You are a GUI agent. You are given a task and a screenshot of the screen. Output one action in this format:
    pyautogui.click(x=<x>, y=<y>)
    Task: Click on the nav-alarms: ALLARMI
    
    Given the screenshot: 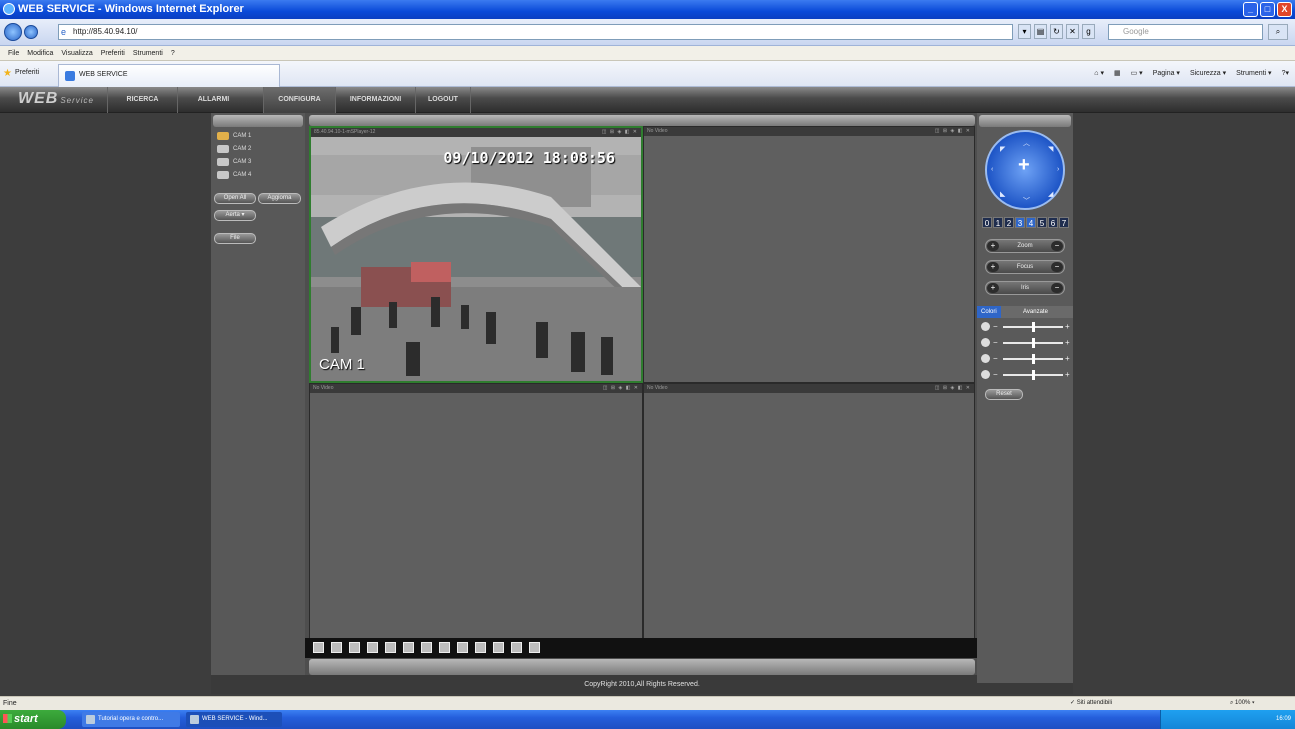 What is the action you would take?
    pyautogui.click(x=213, y=100)
    